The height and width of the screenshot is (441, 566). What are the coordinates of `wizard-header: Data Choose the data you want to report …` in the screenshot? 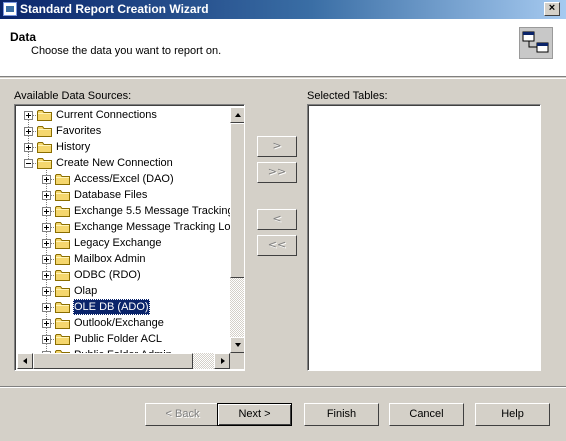 It's located at (283, 48).